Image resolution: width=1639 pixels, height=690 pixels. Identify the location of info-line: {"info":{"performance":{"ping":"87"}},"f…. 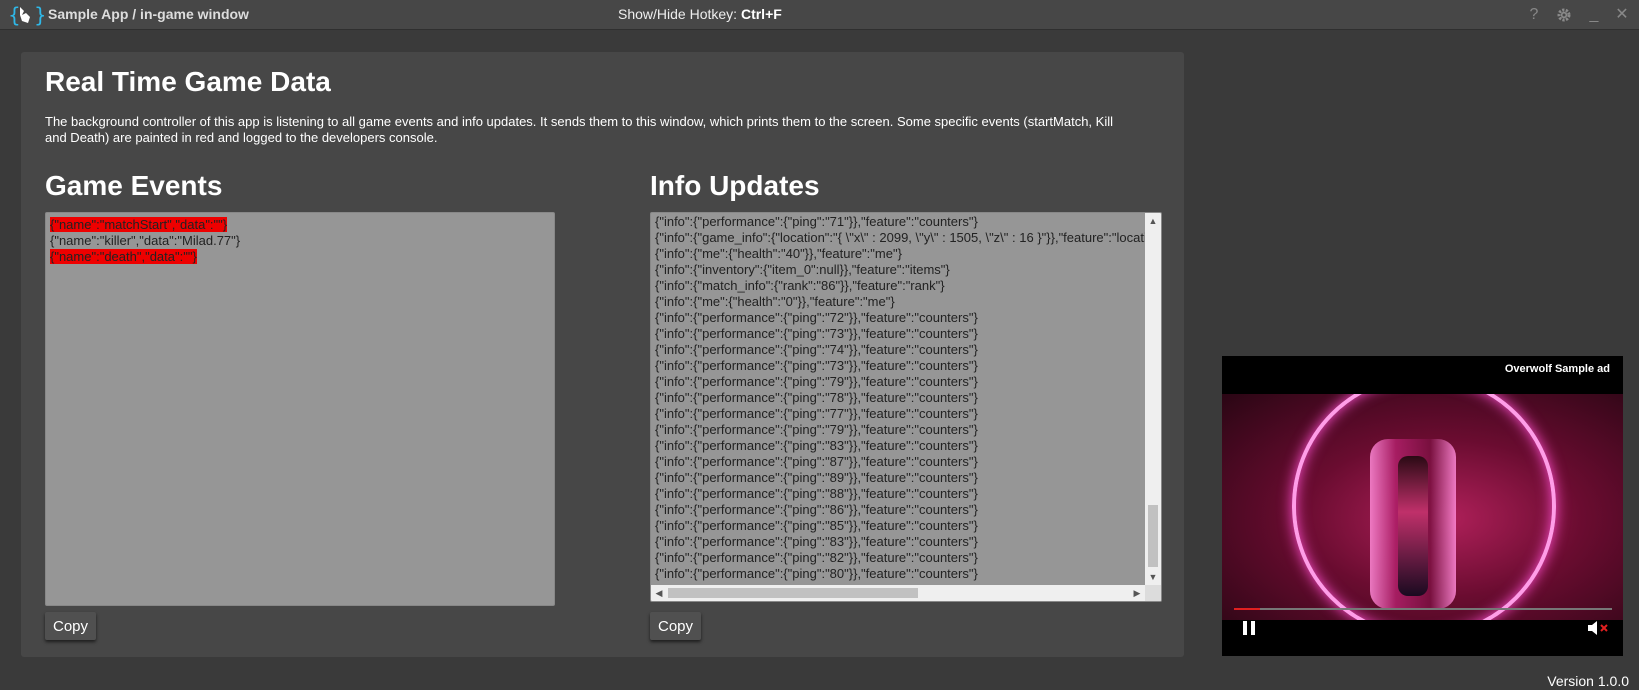
(816, 461).